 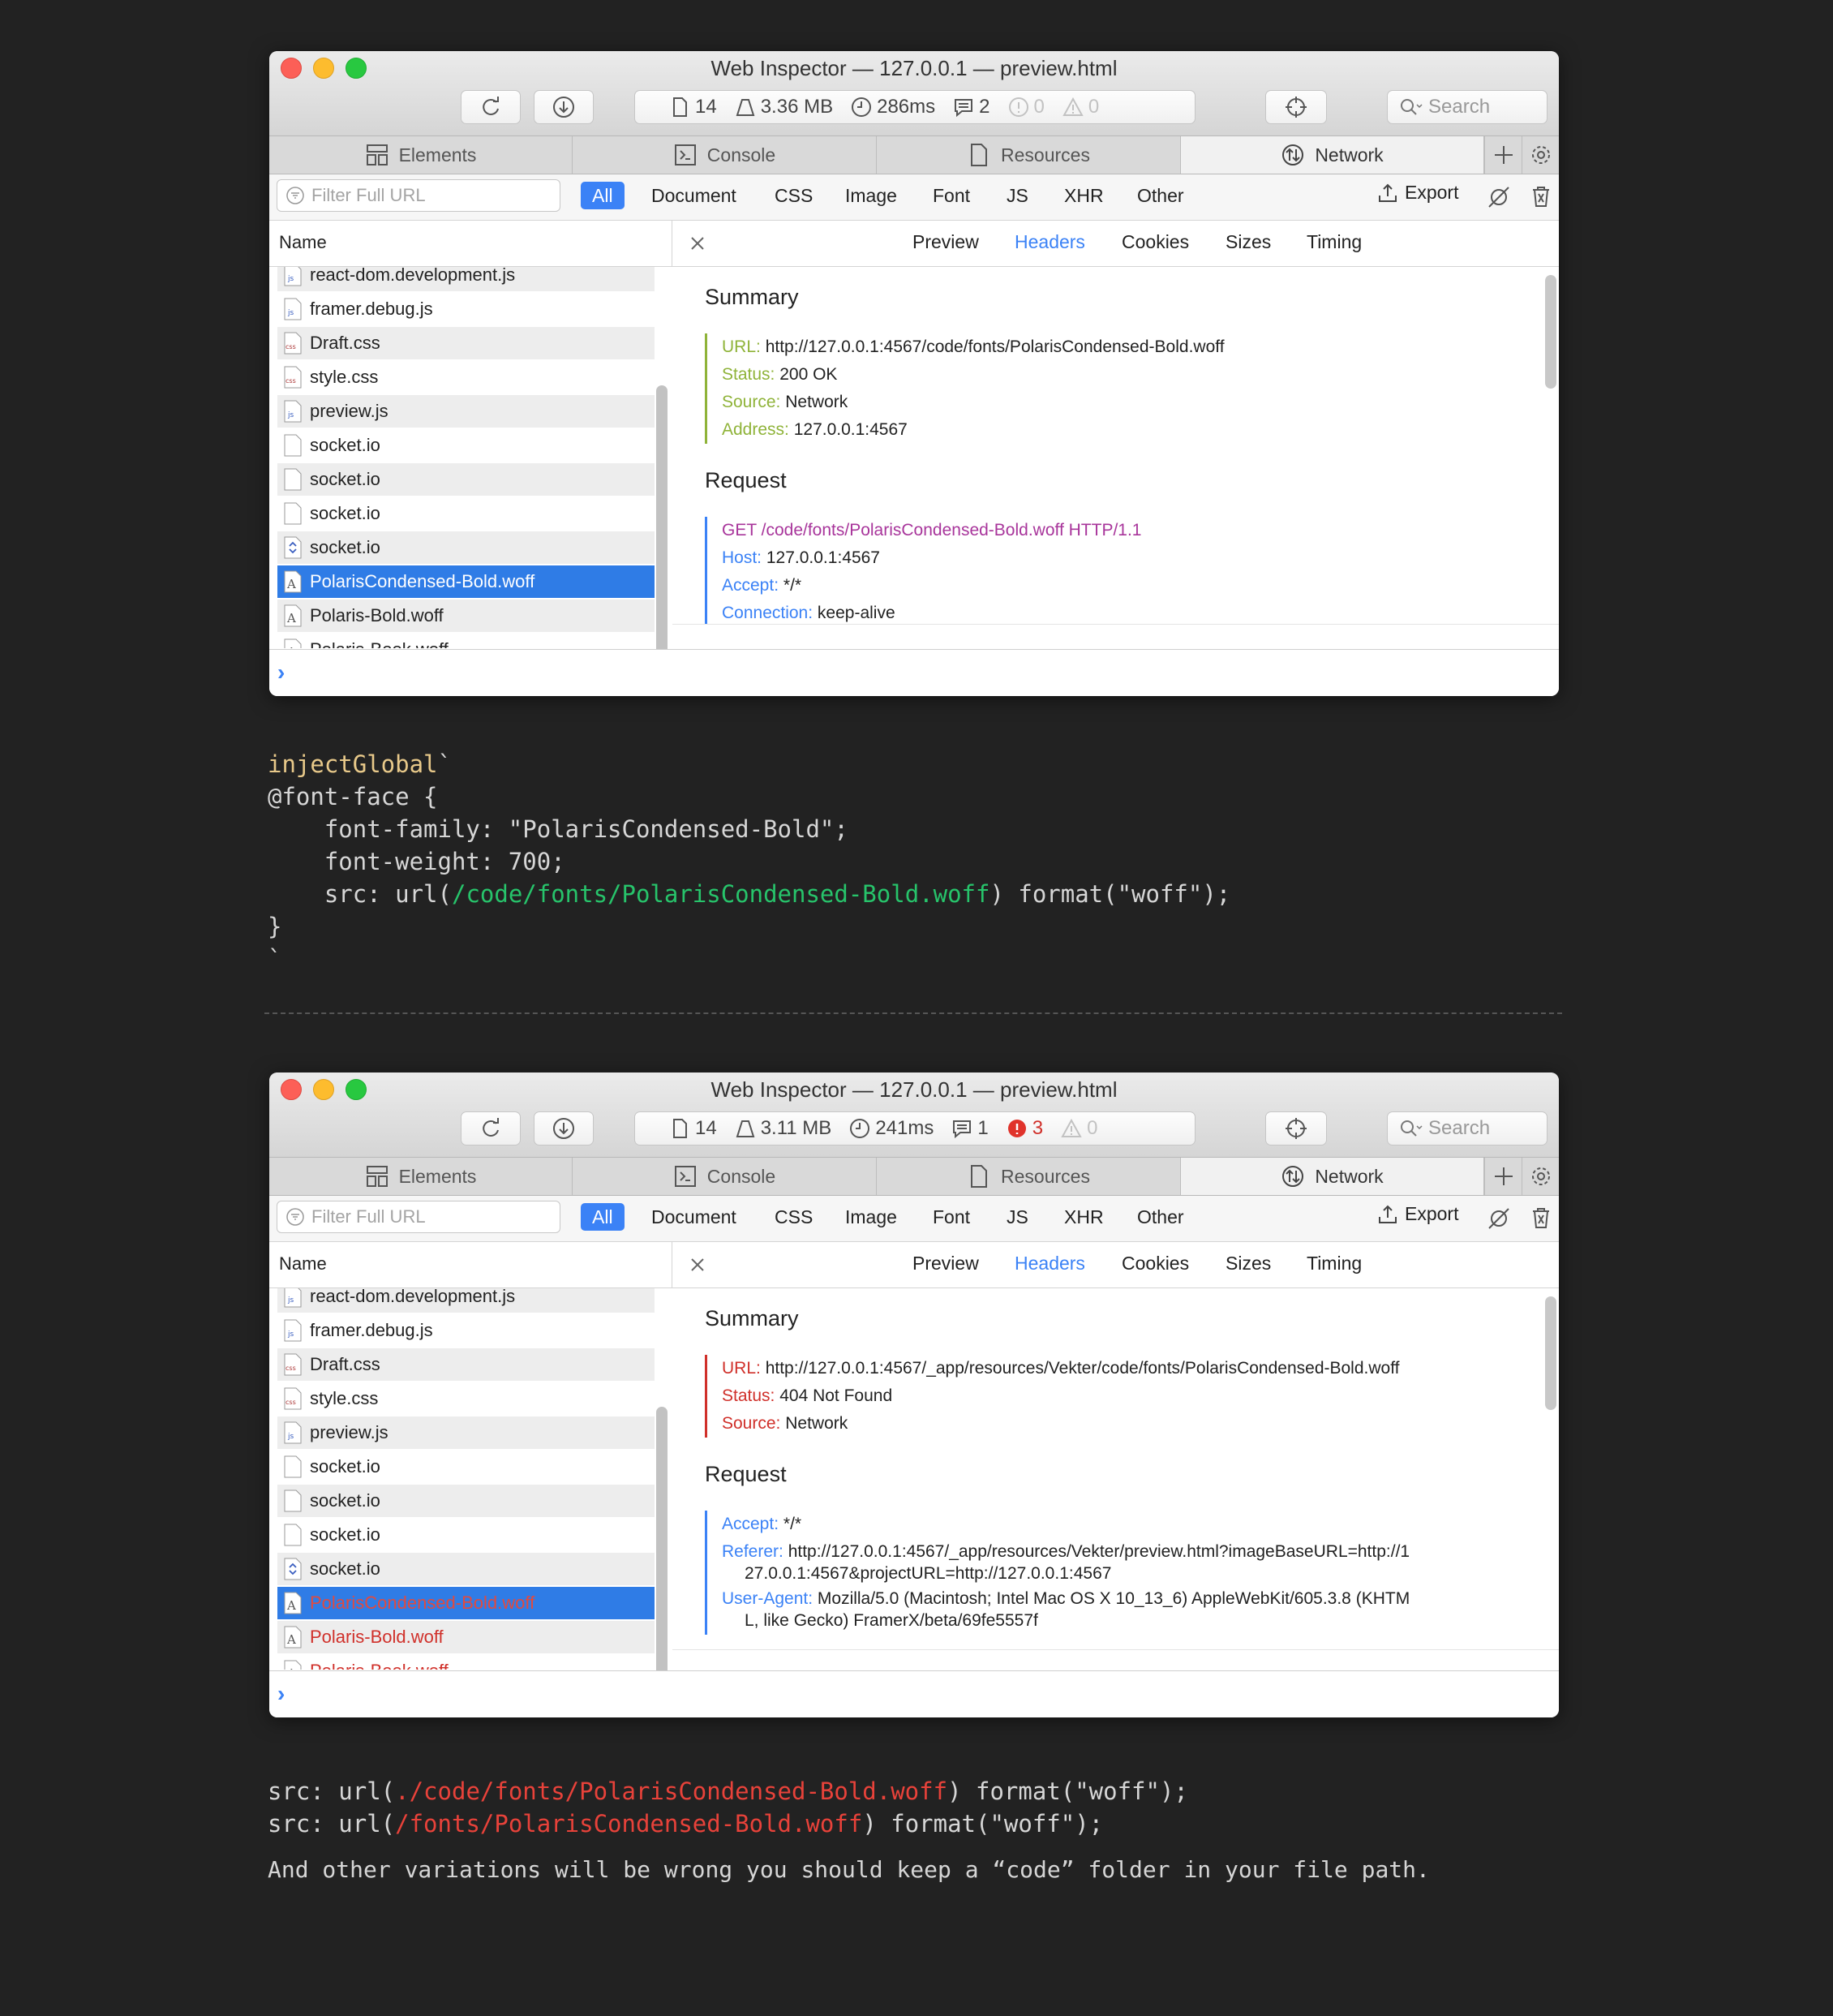 I want to click on dashboard-stats: 14 3.36 MB 286ms 2 0 0, so click(x=915, y=107).